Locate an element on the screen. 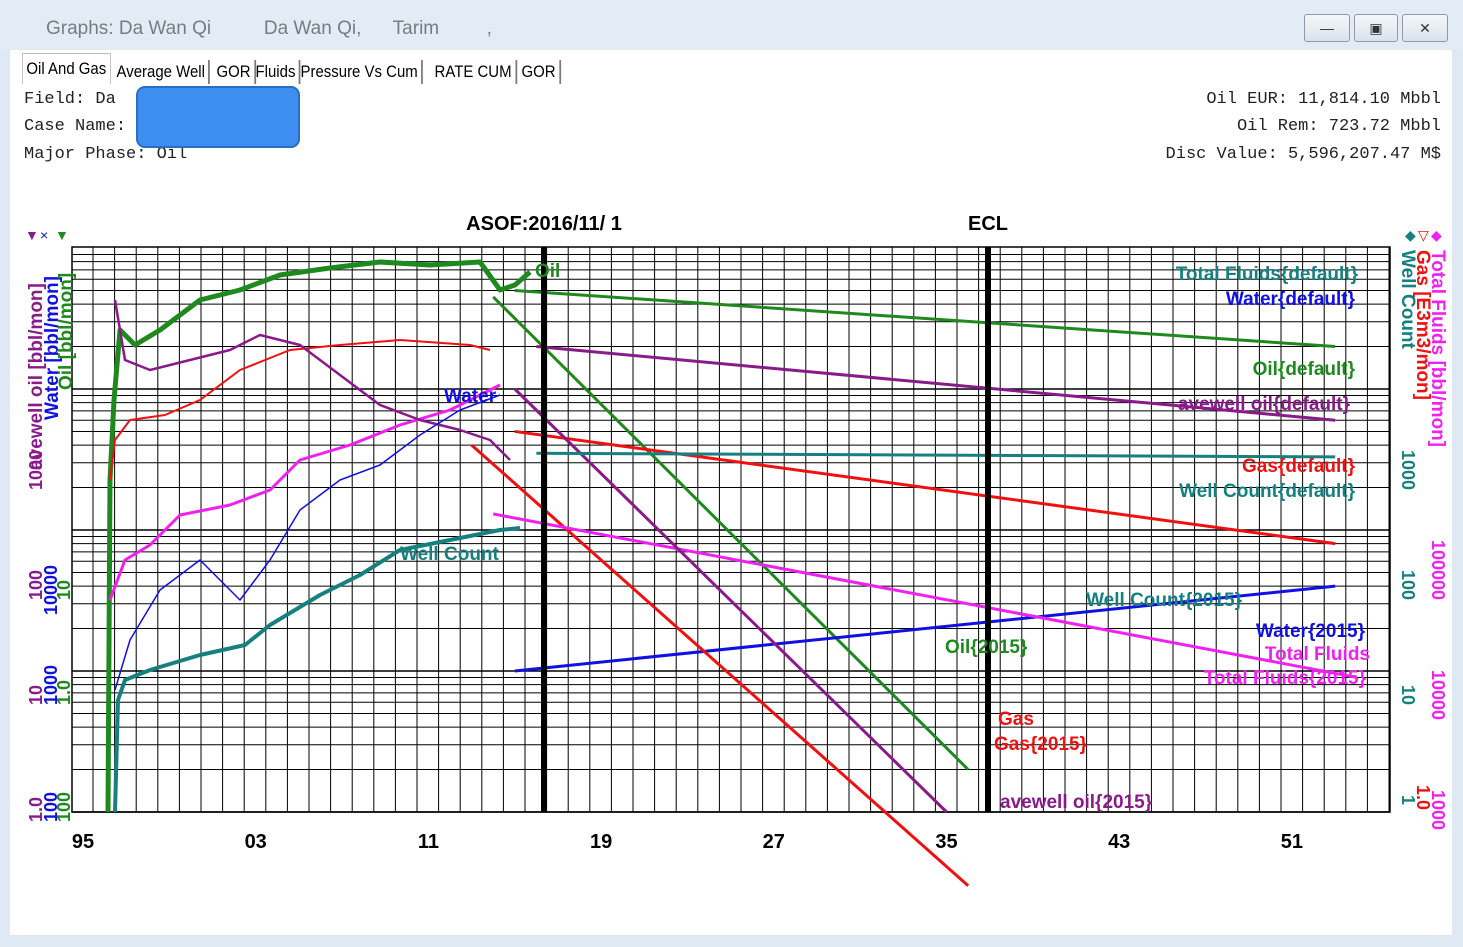 The image size is (1463, 947). x-tick-label: 03 is located at coordinates (256, 842).